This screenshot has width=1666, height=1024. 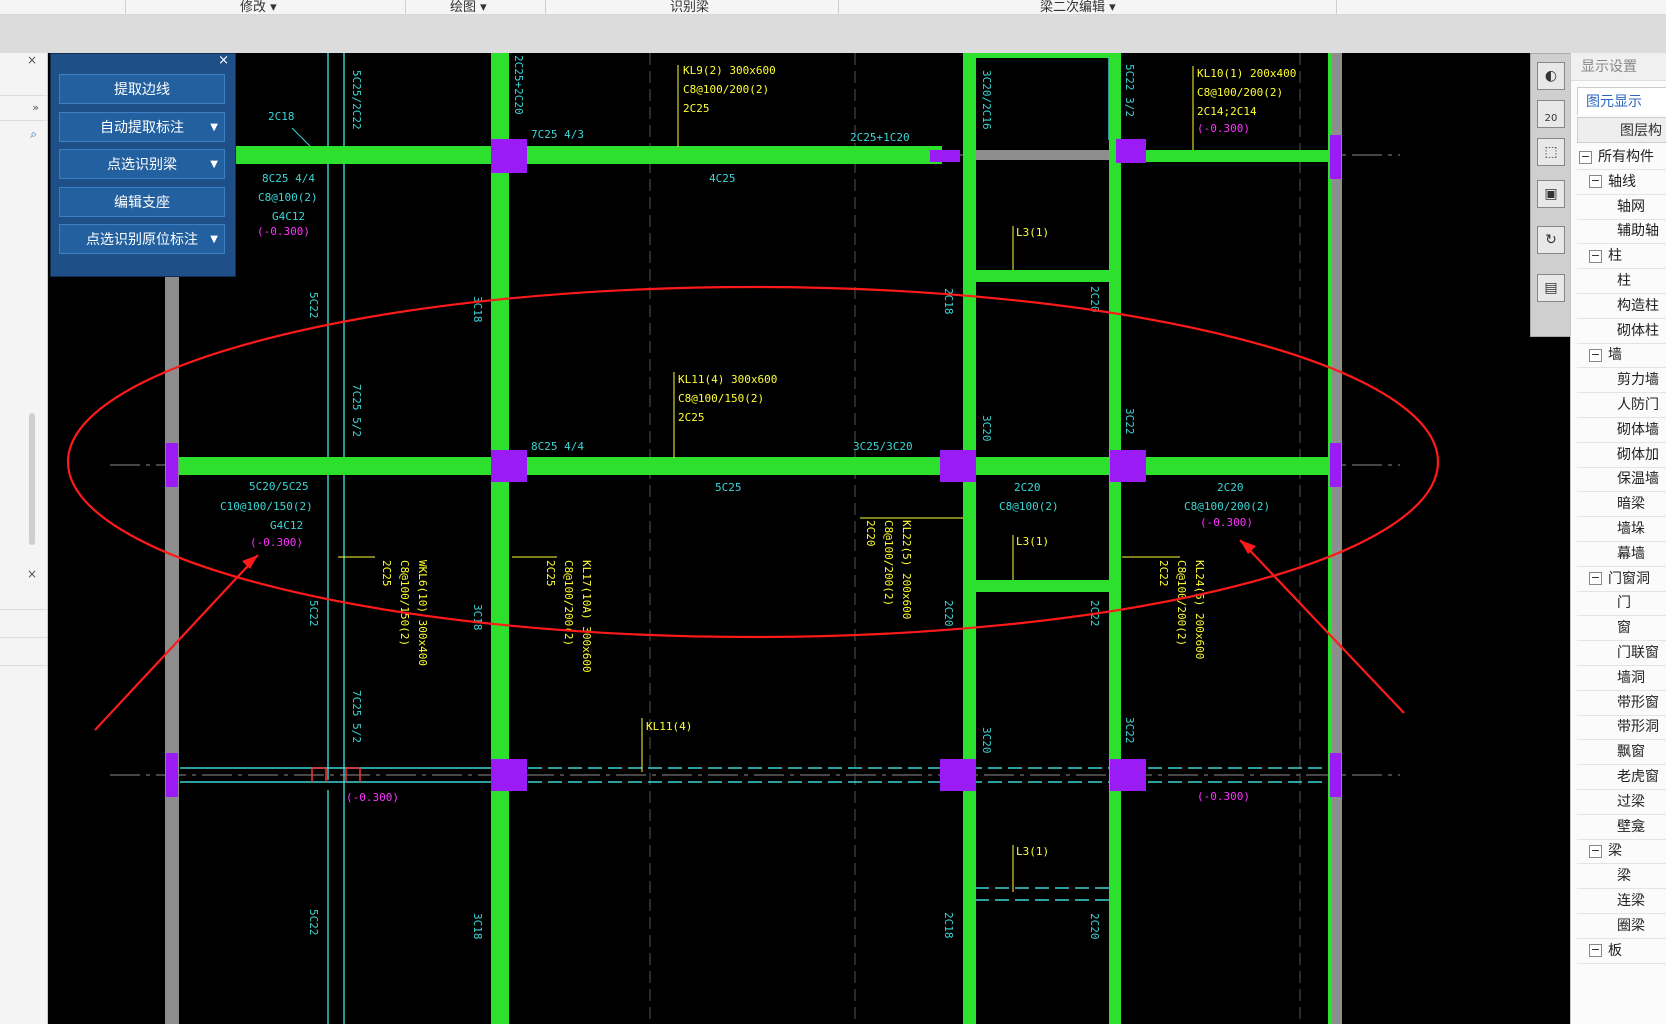 What do you see at coordinates (356, 100) in the screenshot?
I see `rebar-label-text: 5C25/2C22` at bounding box center [356, 100].